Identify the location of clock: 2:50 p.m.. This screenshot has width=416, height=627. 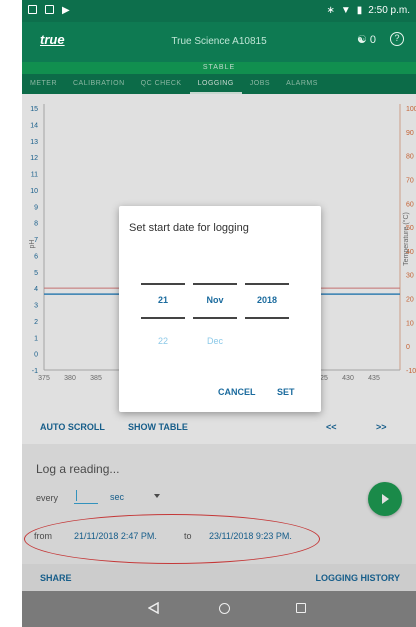
(389, 10).